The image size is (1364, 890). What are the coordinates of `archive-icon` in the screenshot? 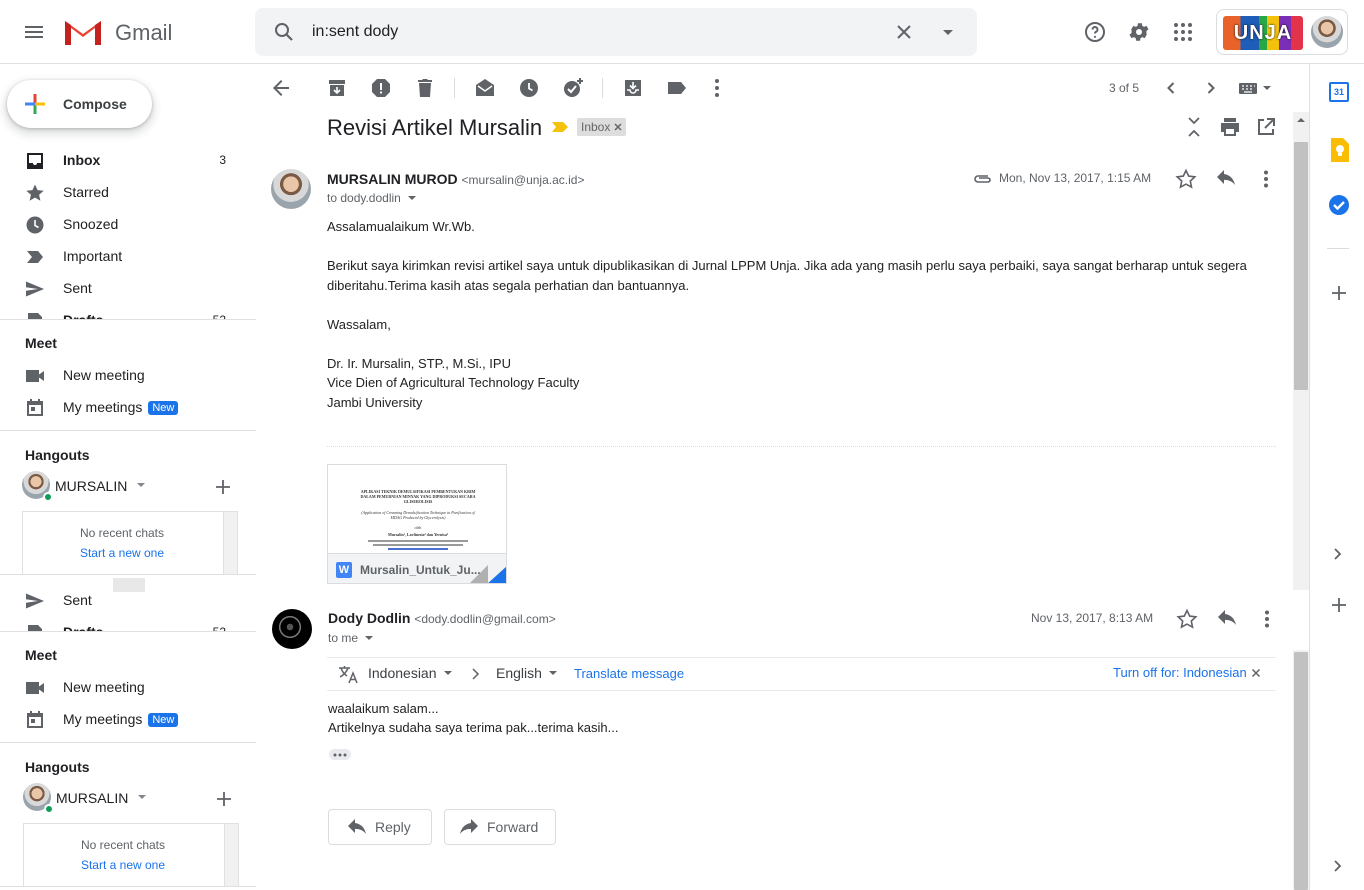 It's located at (337, 88).